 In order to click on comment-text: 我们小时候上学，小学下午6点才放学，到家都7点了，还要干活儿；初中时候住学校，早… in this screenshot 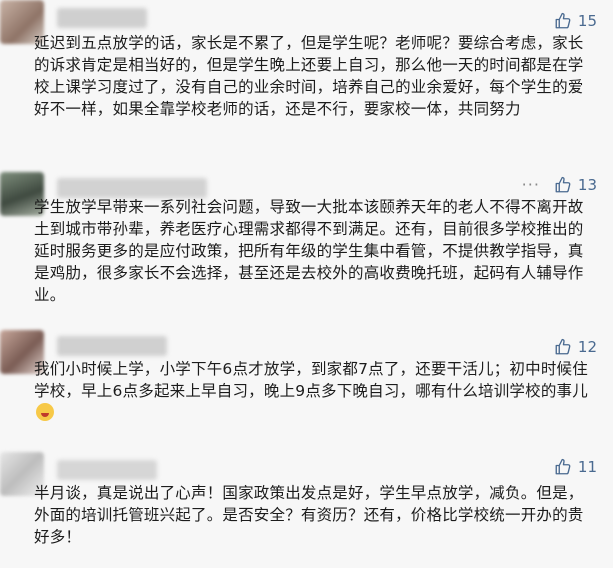, I will do `click(316, 391)`.